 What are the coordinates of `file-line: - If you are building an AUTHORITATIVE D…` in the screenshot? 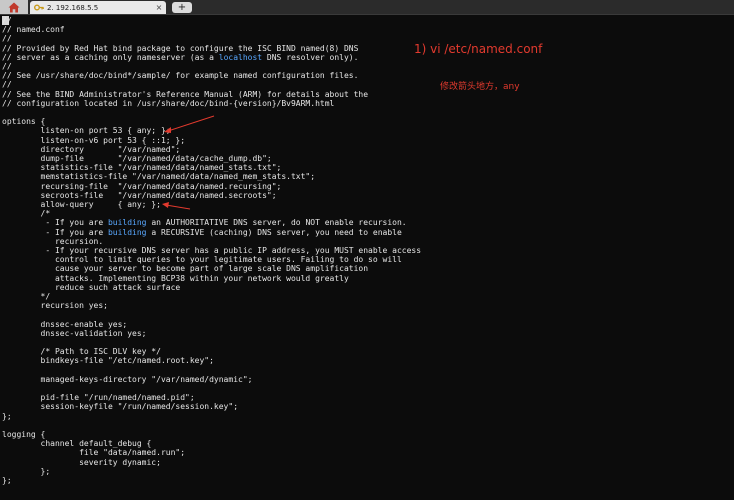 It's located at (204, 223).